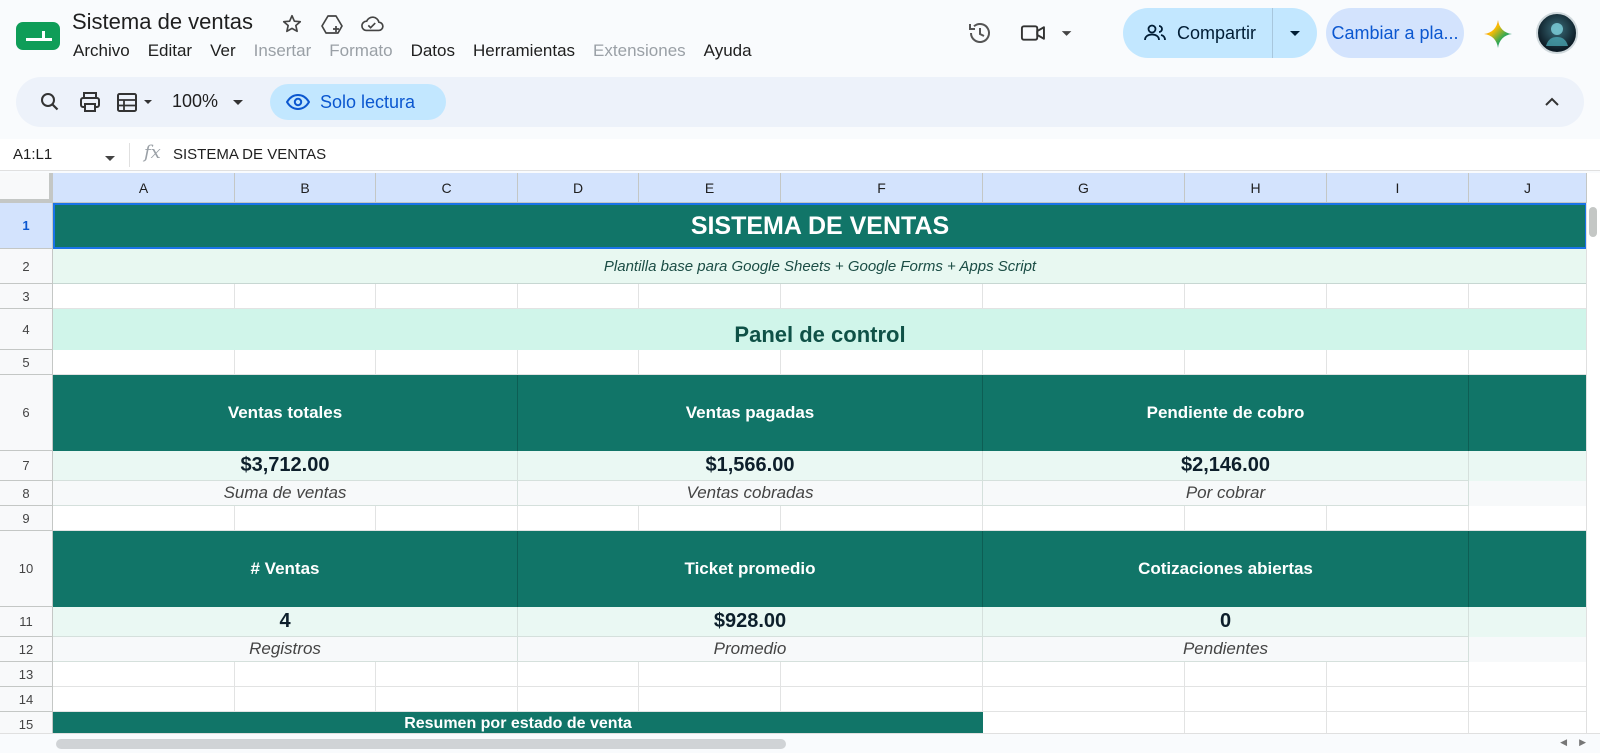 The height and width of the screenshot is (753, 1600). Describe the element at coordinates (209, 101) in the screenshot. I see `zoom-select: 100%` at that location.